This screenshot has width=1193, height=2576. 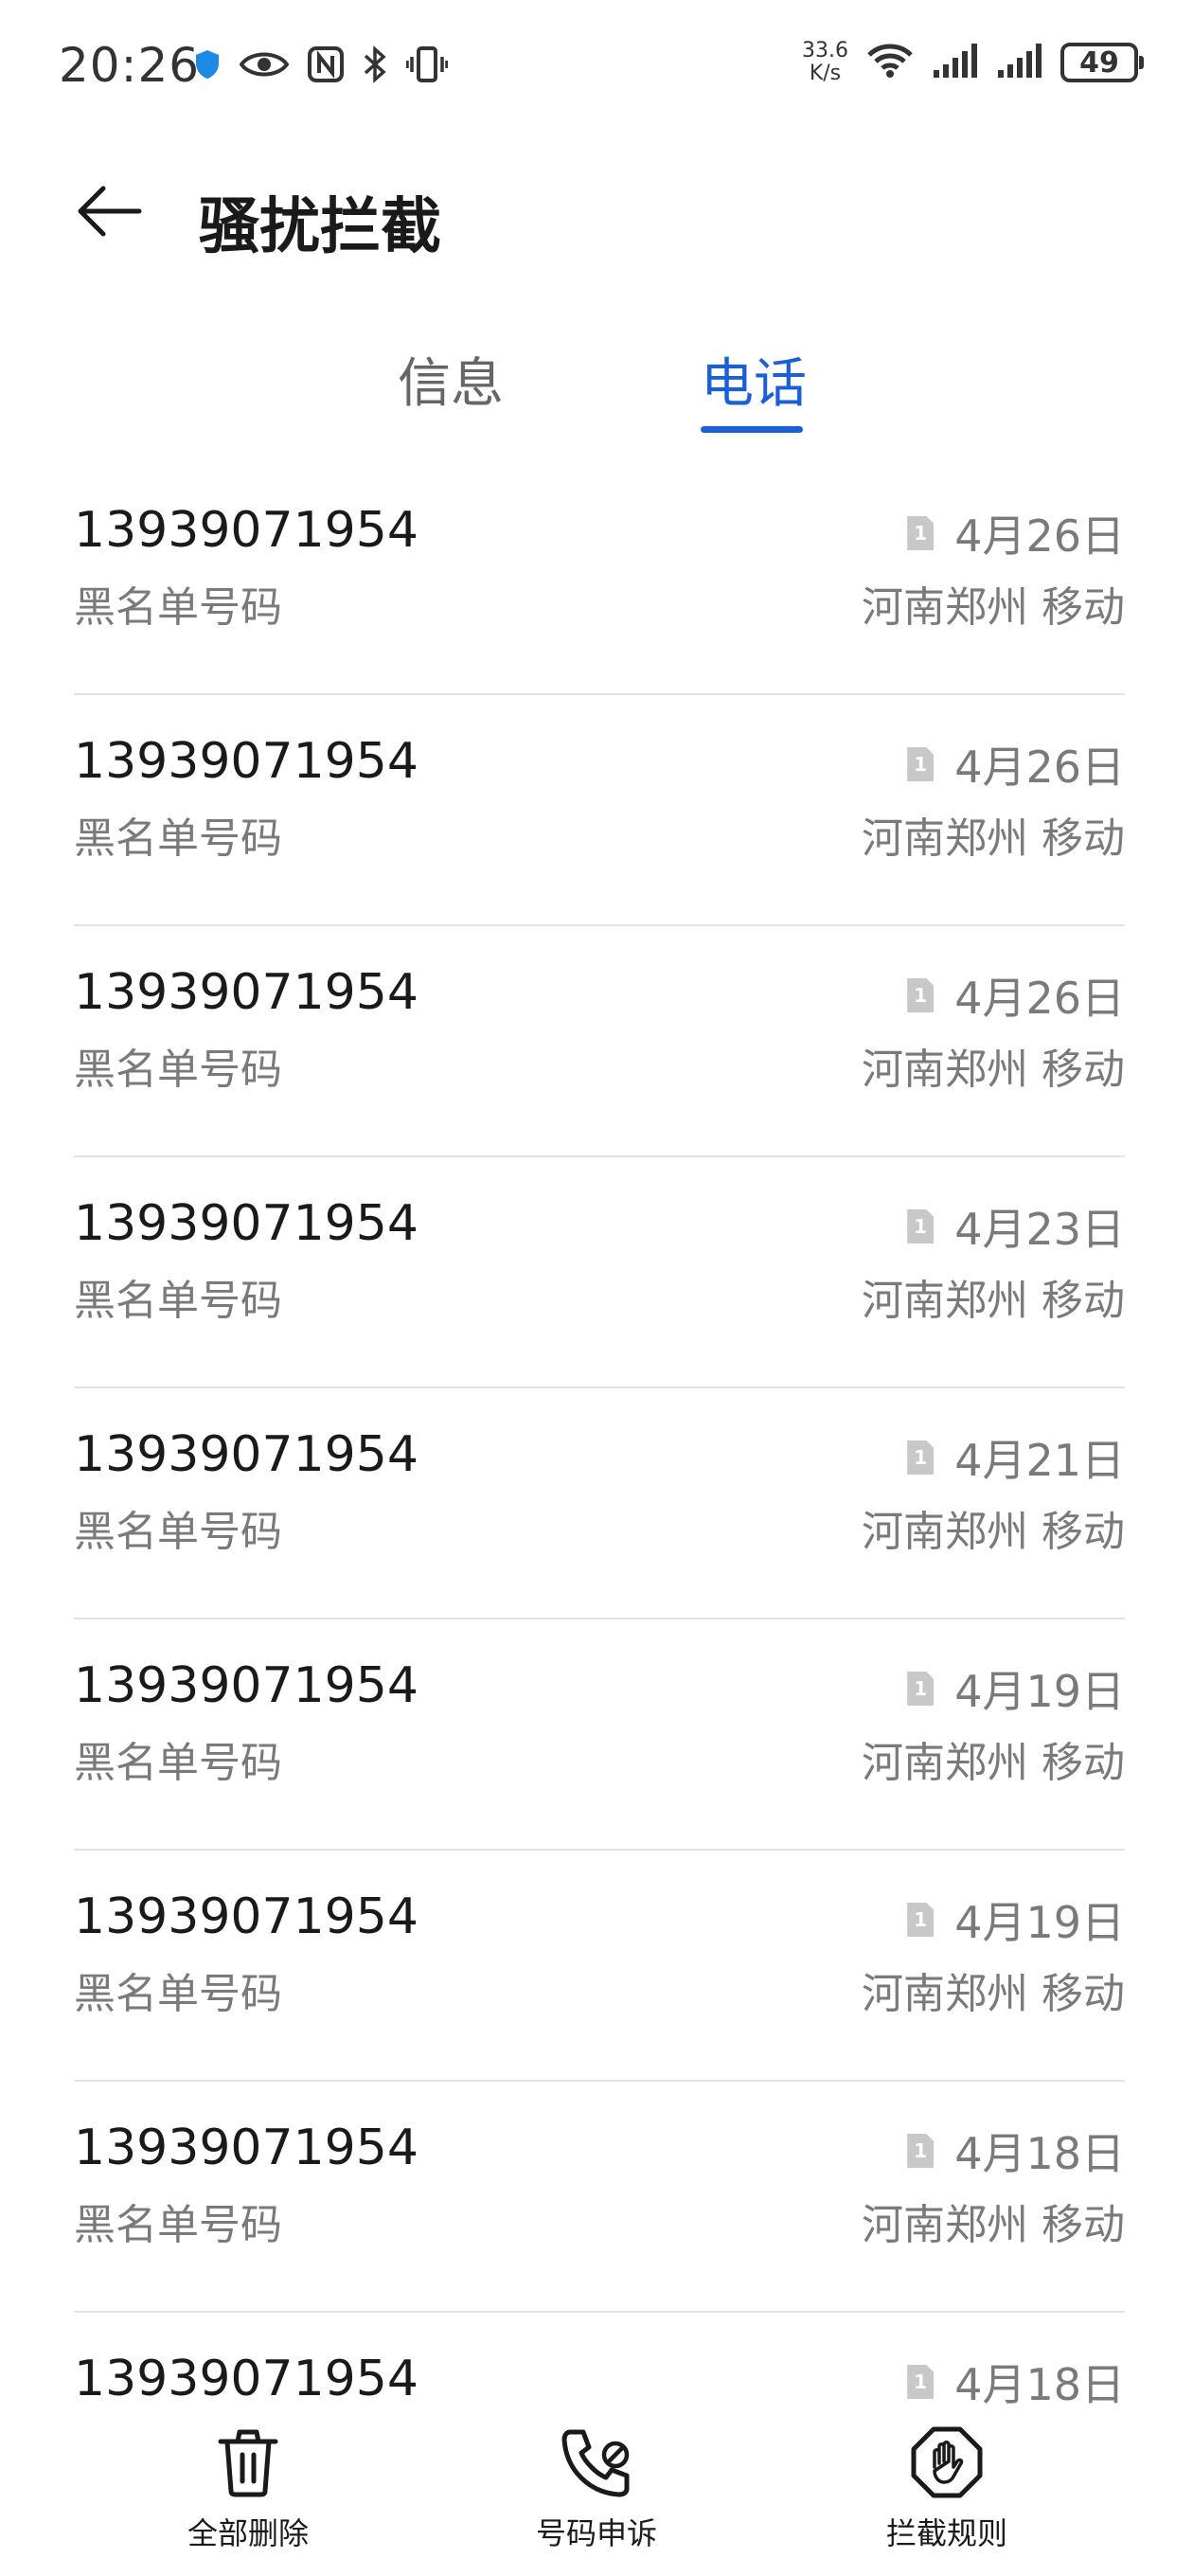 What do you see at coordinates (947, 2462) in the screenshot?
I see `hand-stop-icon` at bounding box center [947, 2462].